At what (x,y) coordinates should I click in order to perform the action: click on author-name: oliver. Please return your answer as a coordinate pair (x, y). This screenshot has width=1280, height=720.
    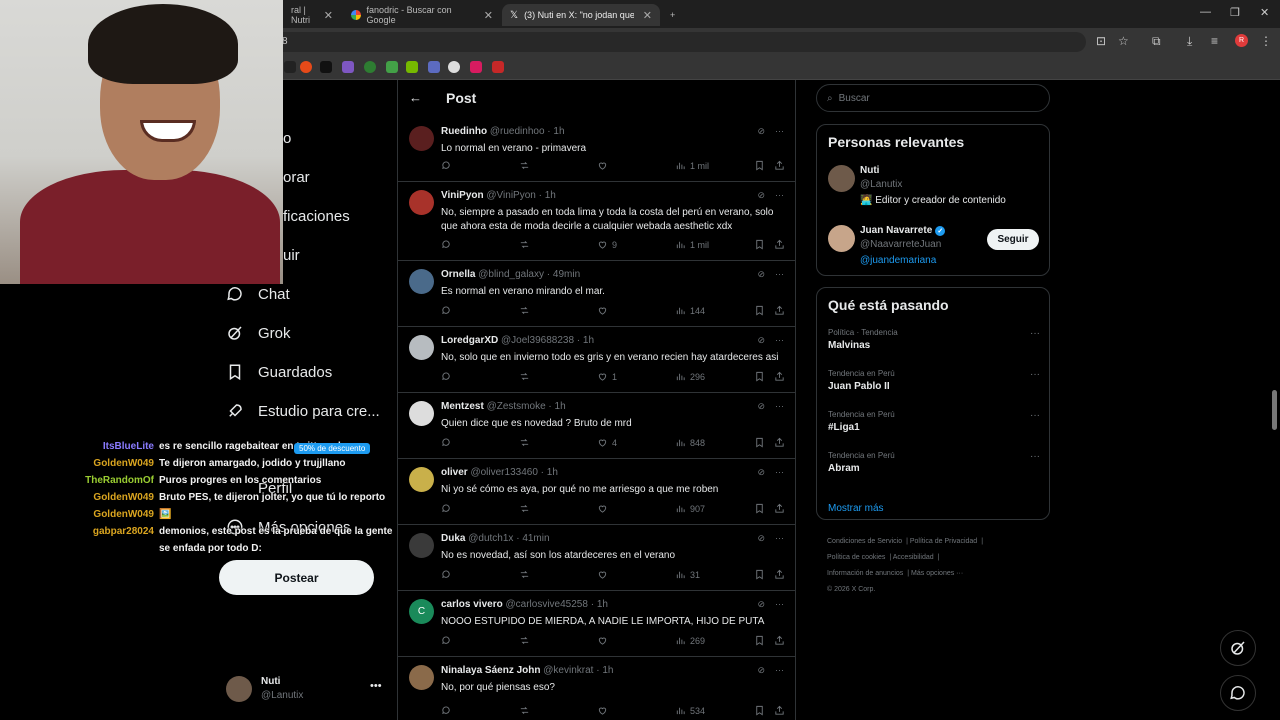
    Looking at the image, I should click on (454, 472).